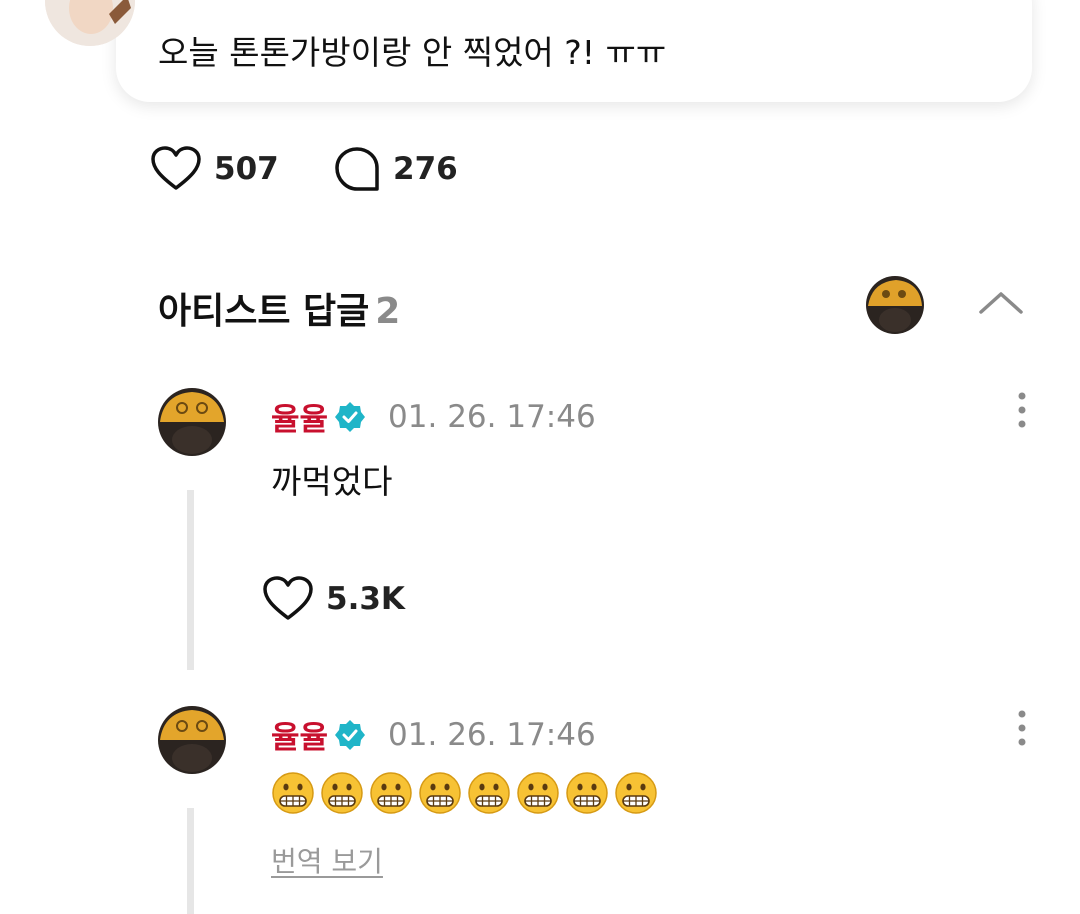  I want to click on reply-like-button: 5.3K, so click(333, 599).